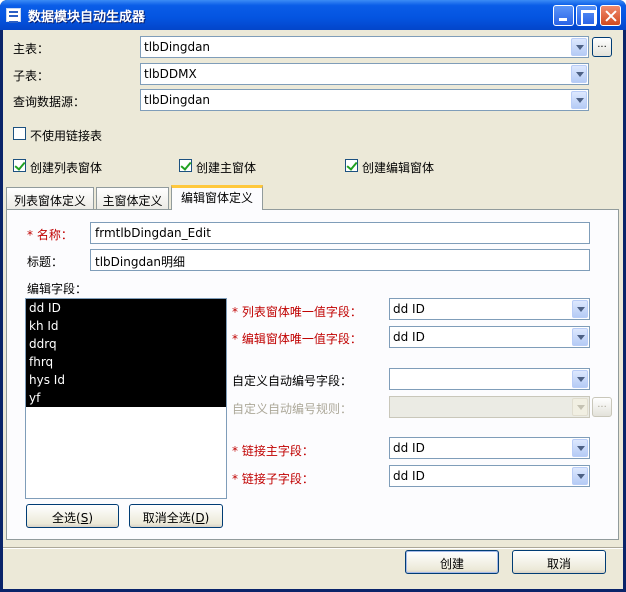  Describe the element at coordinates (409, 476) in the screenshot. I see `link-sub-field-value: dd ID` at that location.